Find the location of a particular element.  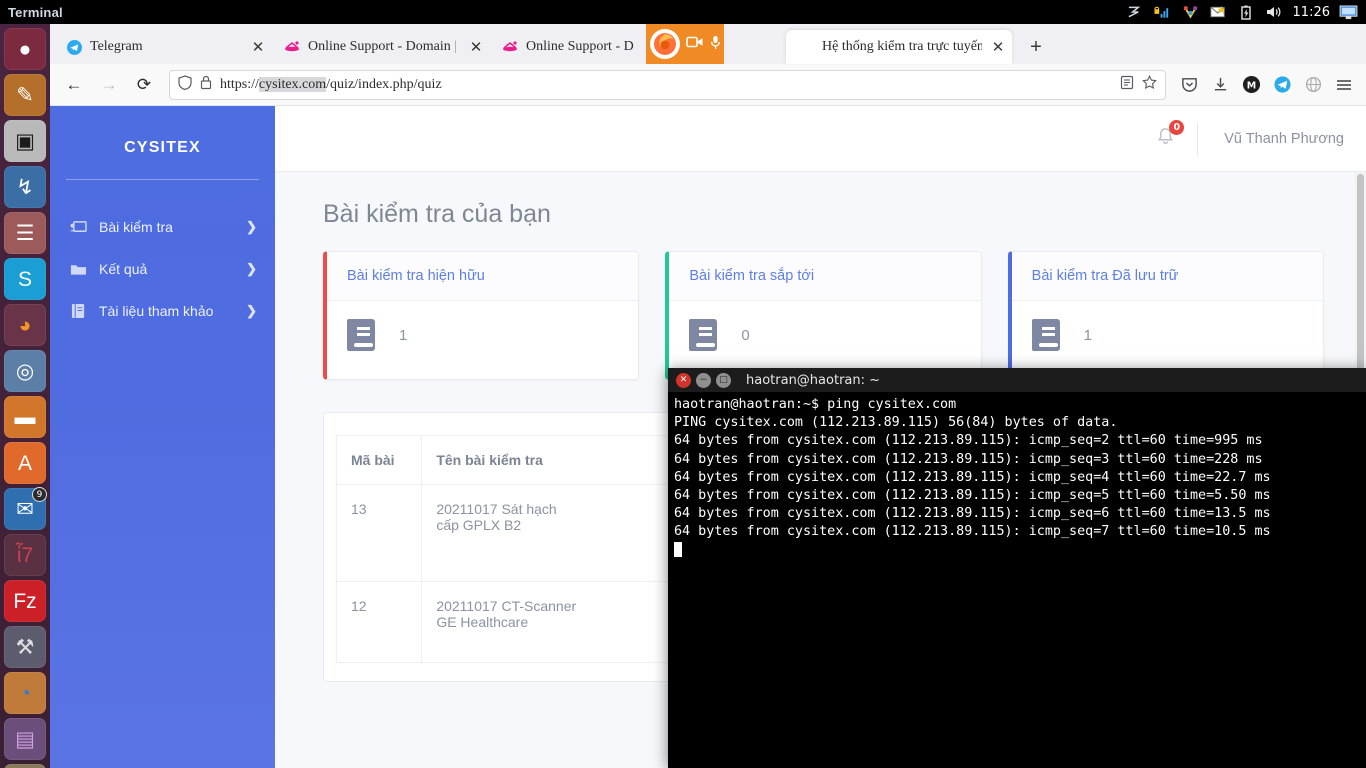

system-tray: 11:26 is located at coordinates (1245, 12).